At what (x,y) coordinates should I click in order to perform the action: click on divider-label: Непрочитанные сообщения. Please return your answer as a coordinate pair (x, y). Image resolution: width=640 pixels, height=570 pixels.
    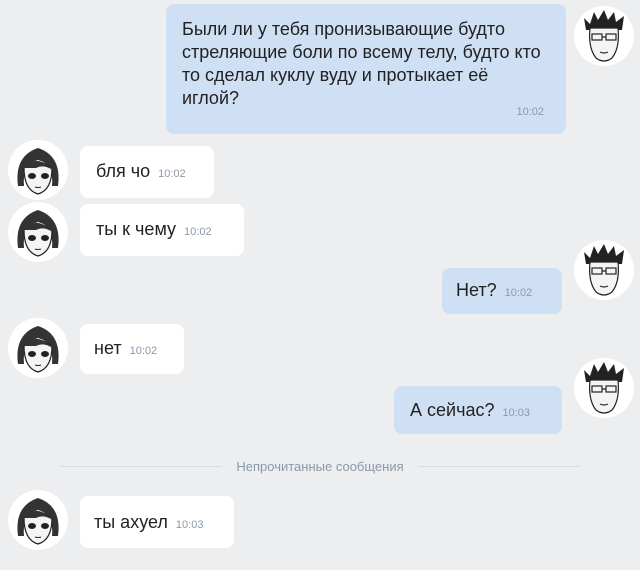
    Looking at the image, I should click on (320, 466).